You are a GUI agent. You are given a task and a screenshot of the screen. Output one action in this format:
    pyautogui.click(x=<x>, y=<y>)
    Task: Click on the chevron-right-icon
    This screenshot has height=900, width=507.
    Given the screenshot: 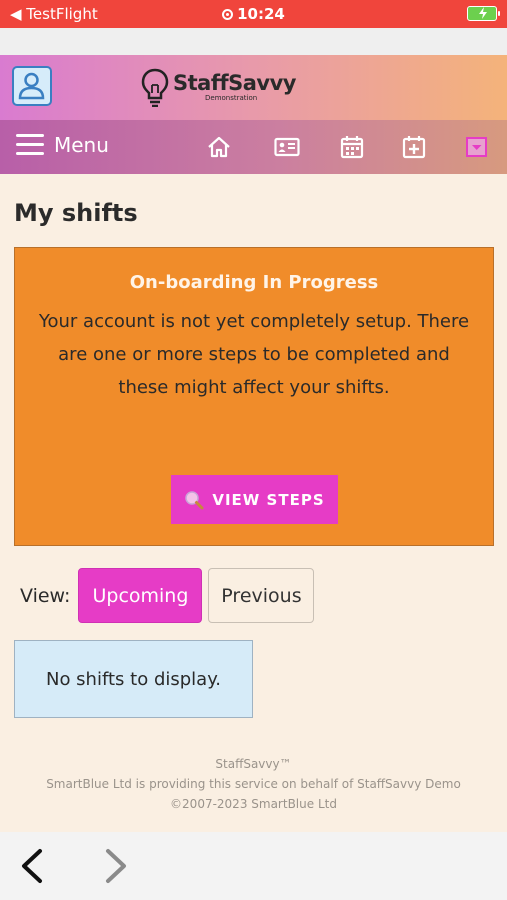 What is the action you would take?
    pyautogui.click(x=116, y=866)
    